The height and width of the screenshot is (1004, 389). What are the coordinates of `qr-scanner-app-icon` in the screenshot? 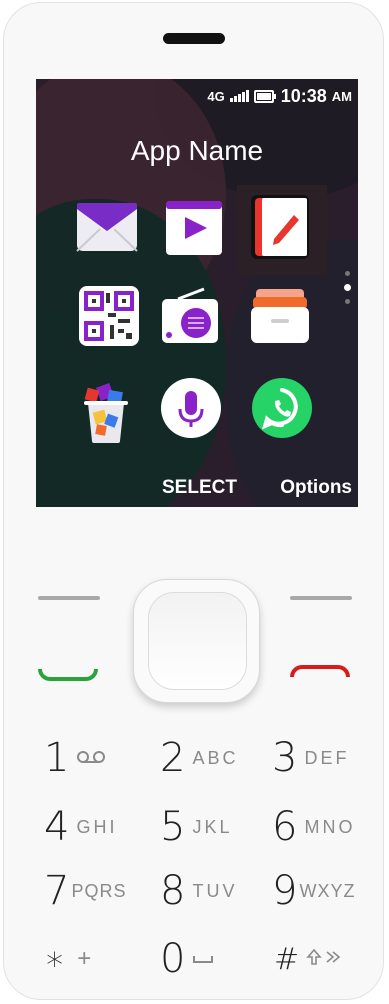 It's located at (109, 316).